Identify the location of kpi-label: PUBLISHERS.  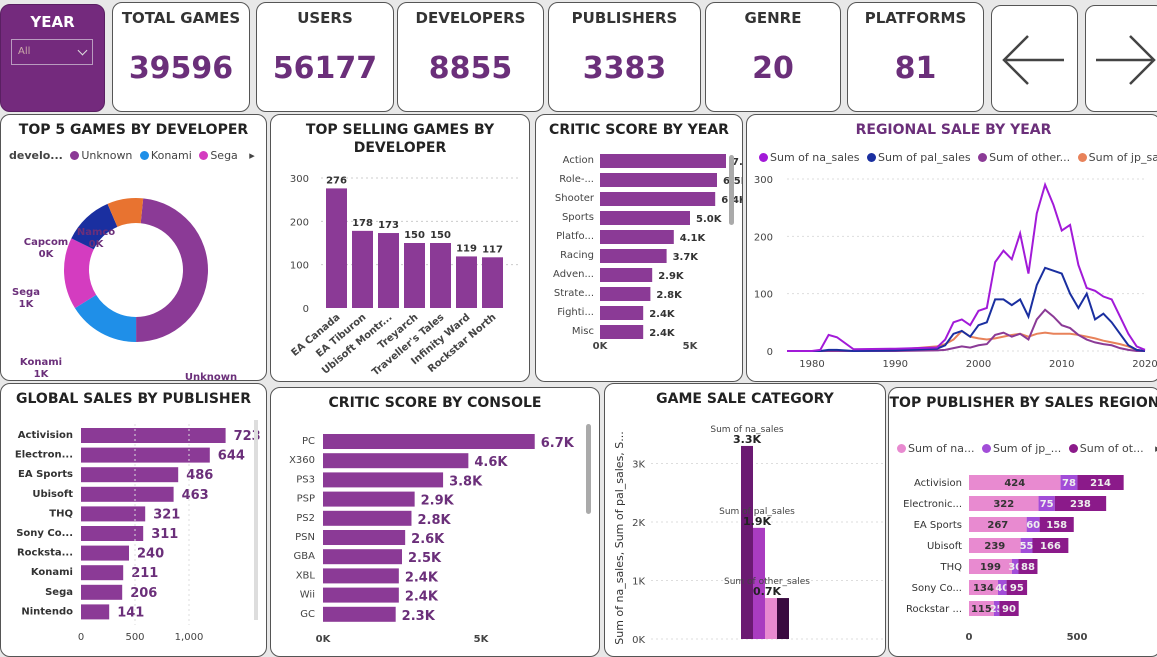
(624, 18).